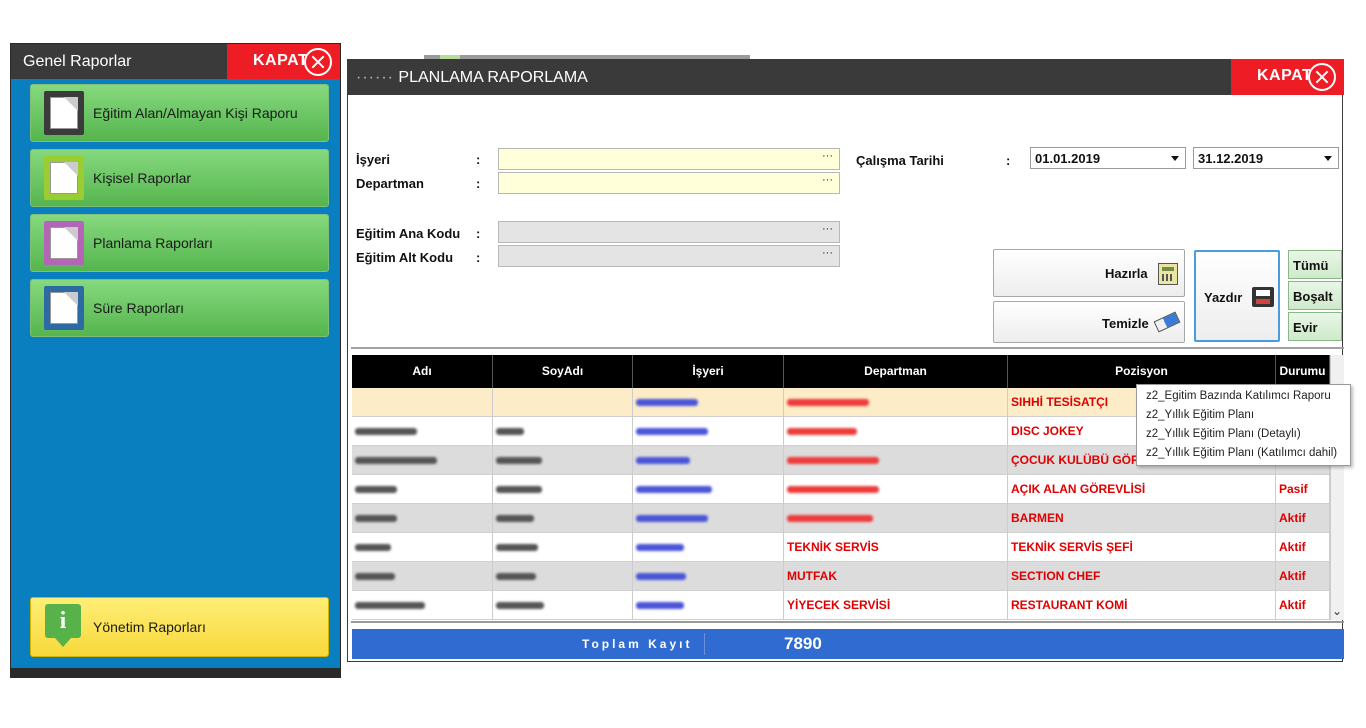  What do you see at coordinates (1266, 158) in the screenshot?
I see `end-date-picker: 31.12.2019` at bounding box center [1266, 158].